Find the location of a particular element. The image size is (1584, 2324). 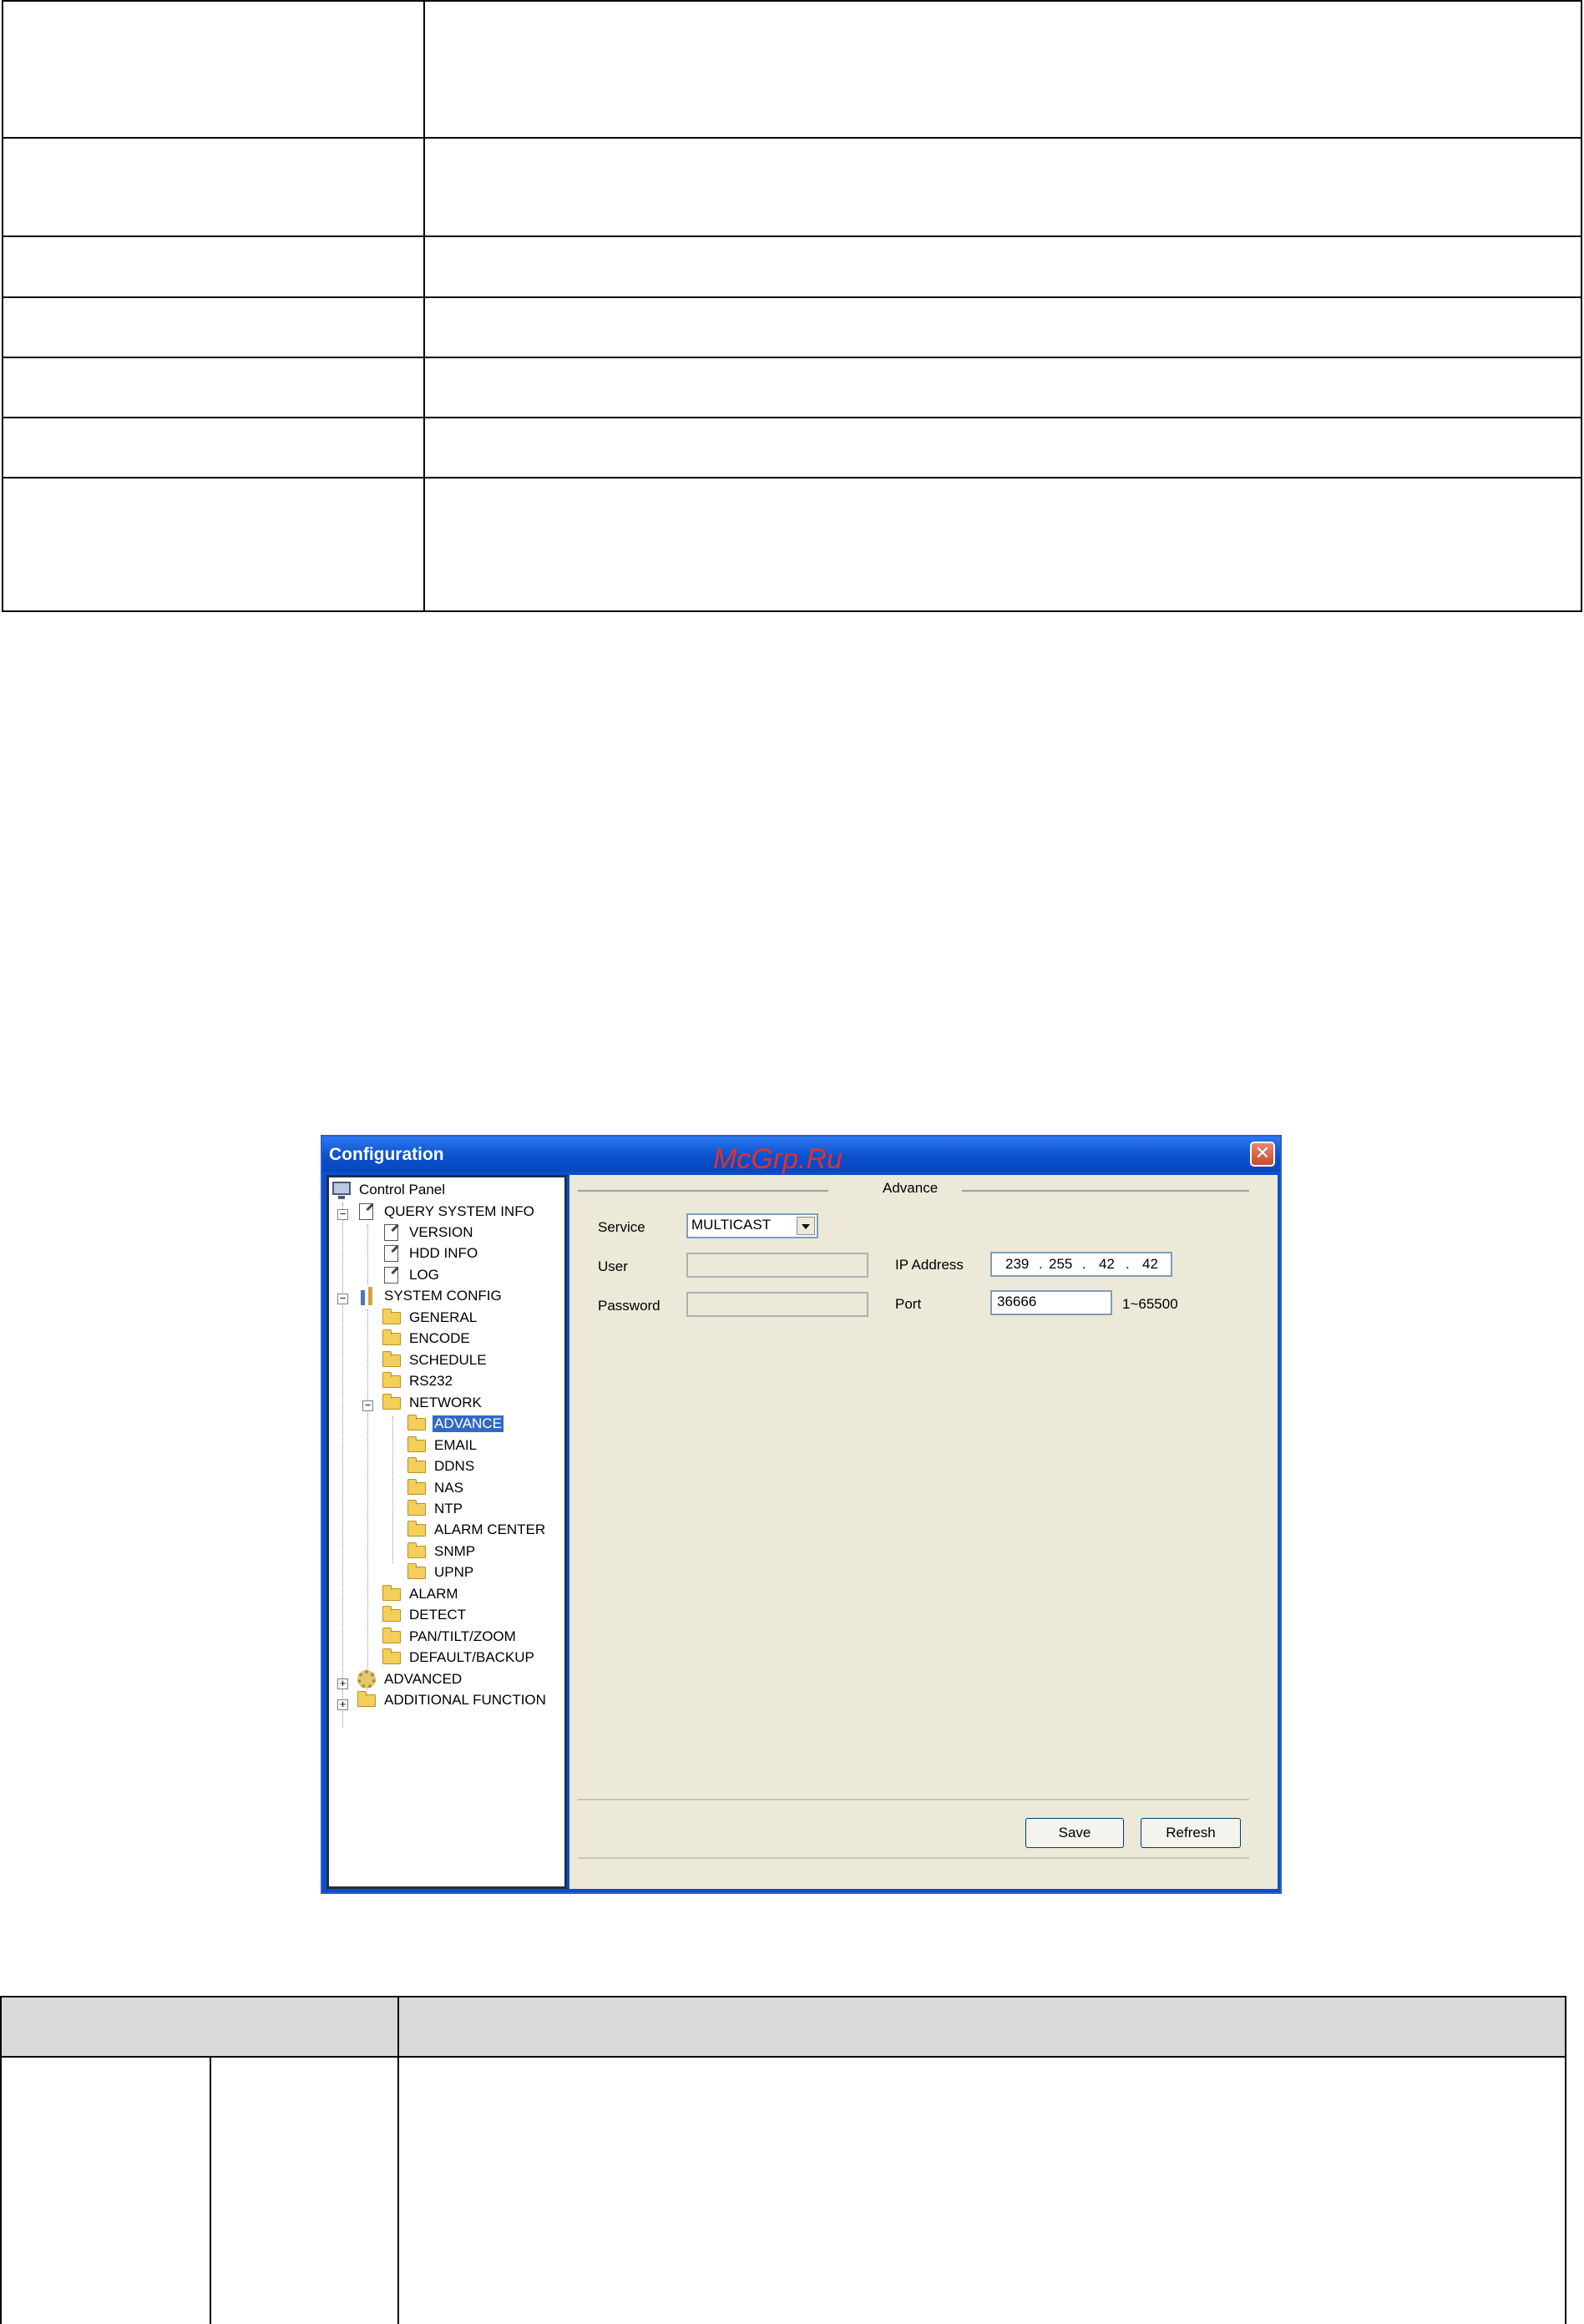

close-button: ✕ is located at coordinates (1263, 1155).